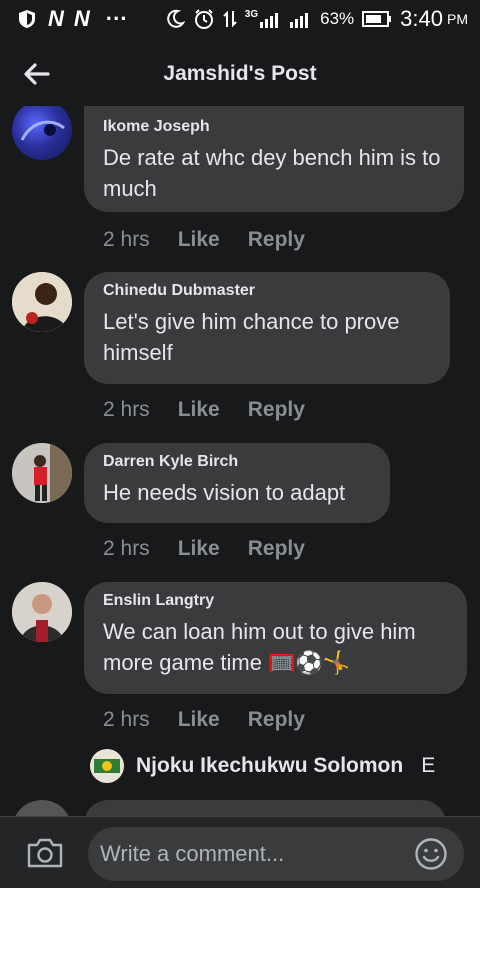 This screenshot has width=480, height=960. What do you see at coordinates (224, 492) in the screenshot?
I see `comment-text: He needs vision to adapt` at bounding box center [224, 492].